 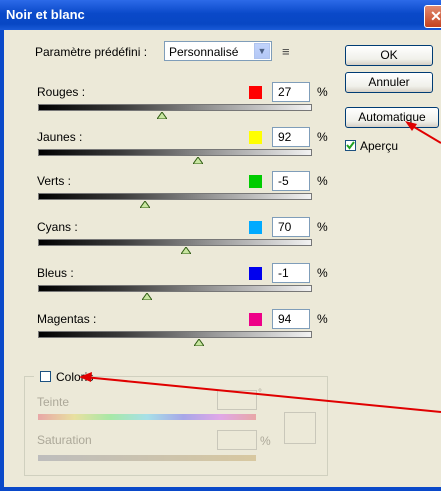 I want to click on annotation-arrowhead-auto, so click(x=411, y=126).